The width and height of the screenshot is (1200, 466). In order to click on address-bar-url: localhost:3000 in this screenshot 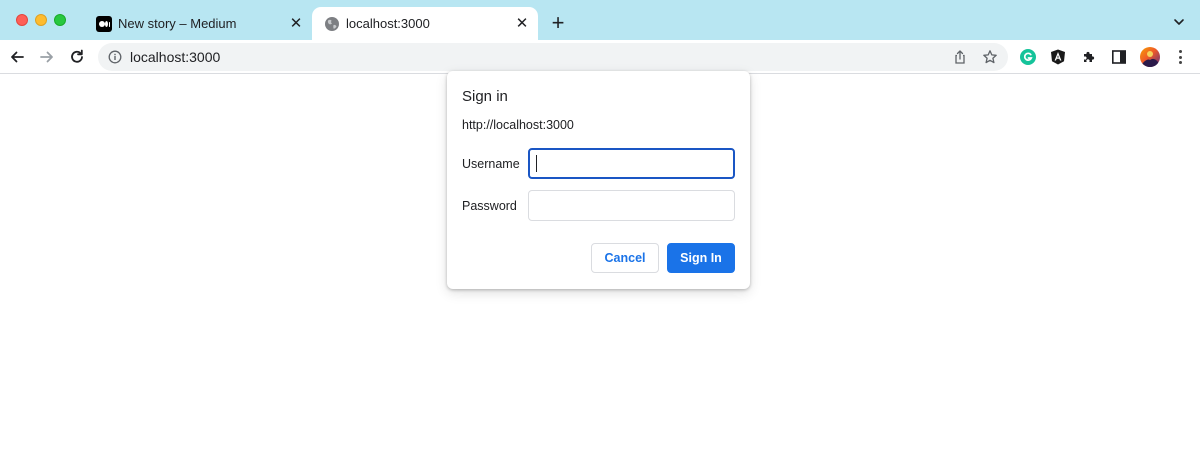, I will do `click(175, 57)`.